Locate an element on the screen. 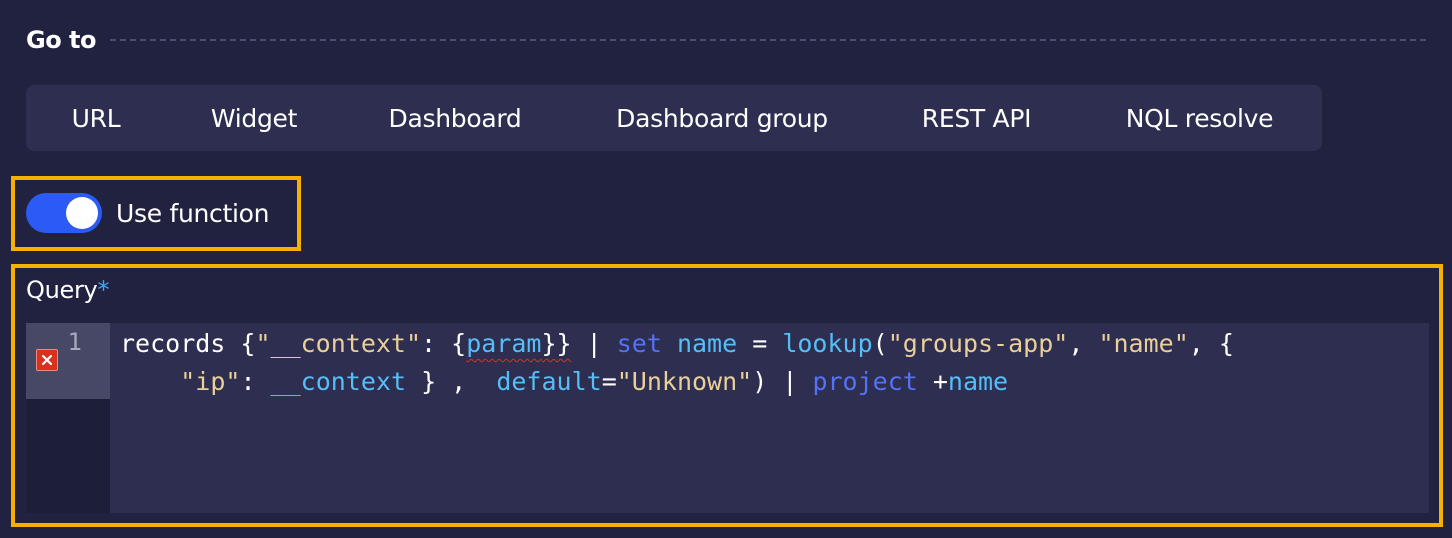 The width and height of the screenshot is (1452, 538). use-function-toggle is located at coordinates (64, 213).